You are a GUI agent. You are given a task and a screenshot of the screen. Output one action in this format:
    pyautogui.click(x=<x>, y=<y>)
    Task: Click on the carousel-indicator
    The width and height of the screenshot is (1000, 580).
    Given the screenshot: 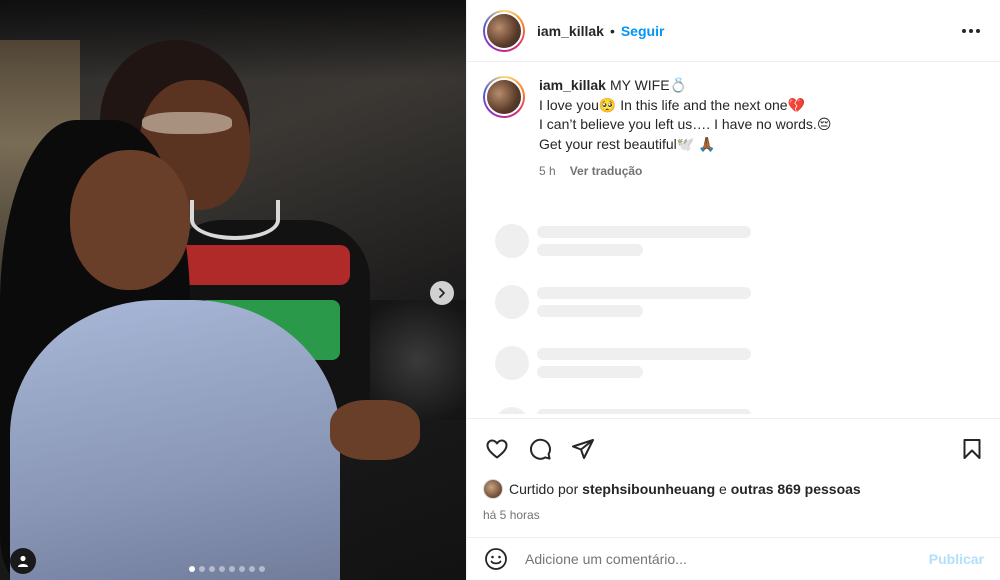 What is the action you would take?
    pyautogui.click(x=227, y=569)
    